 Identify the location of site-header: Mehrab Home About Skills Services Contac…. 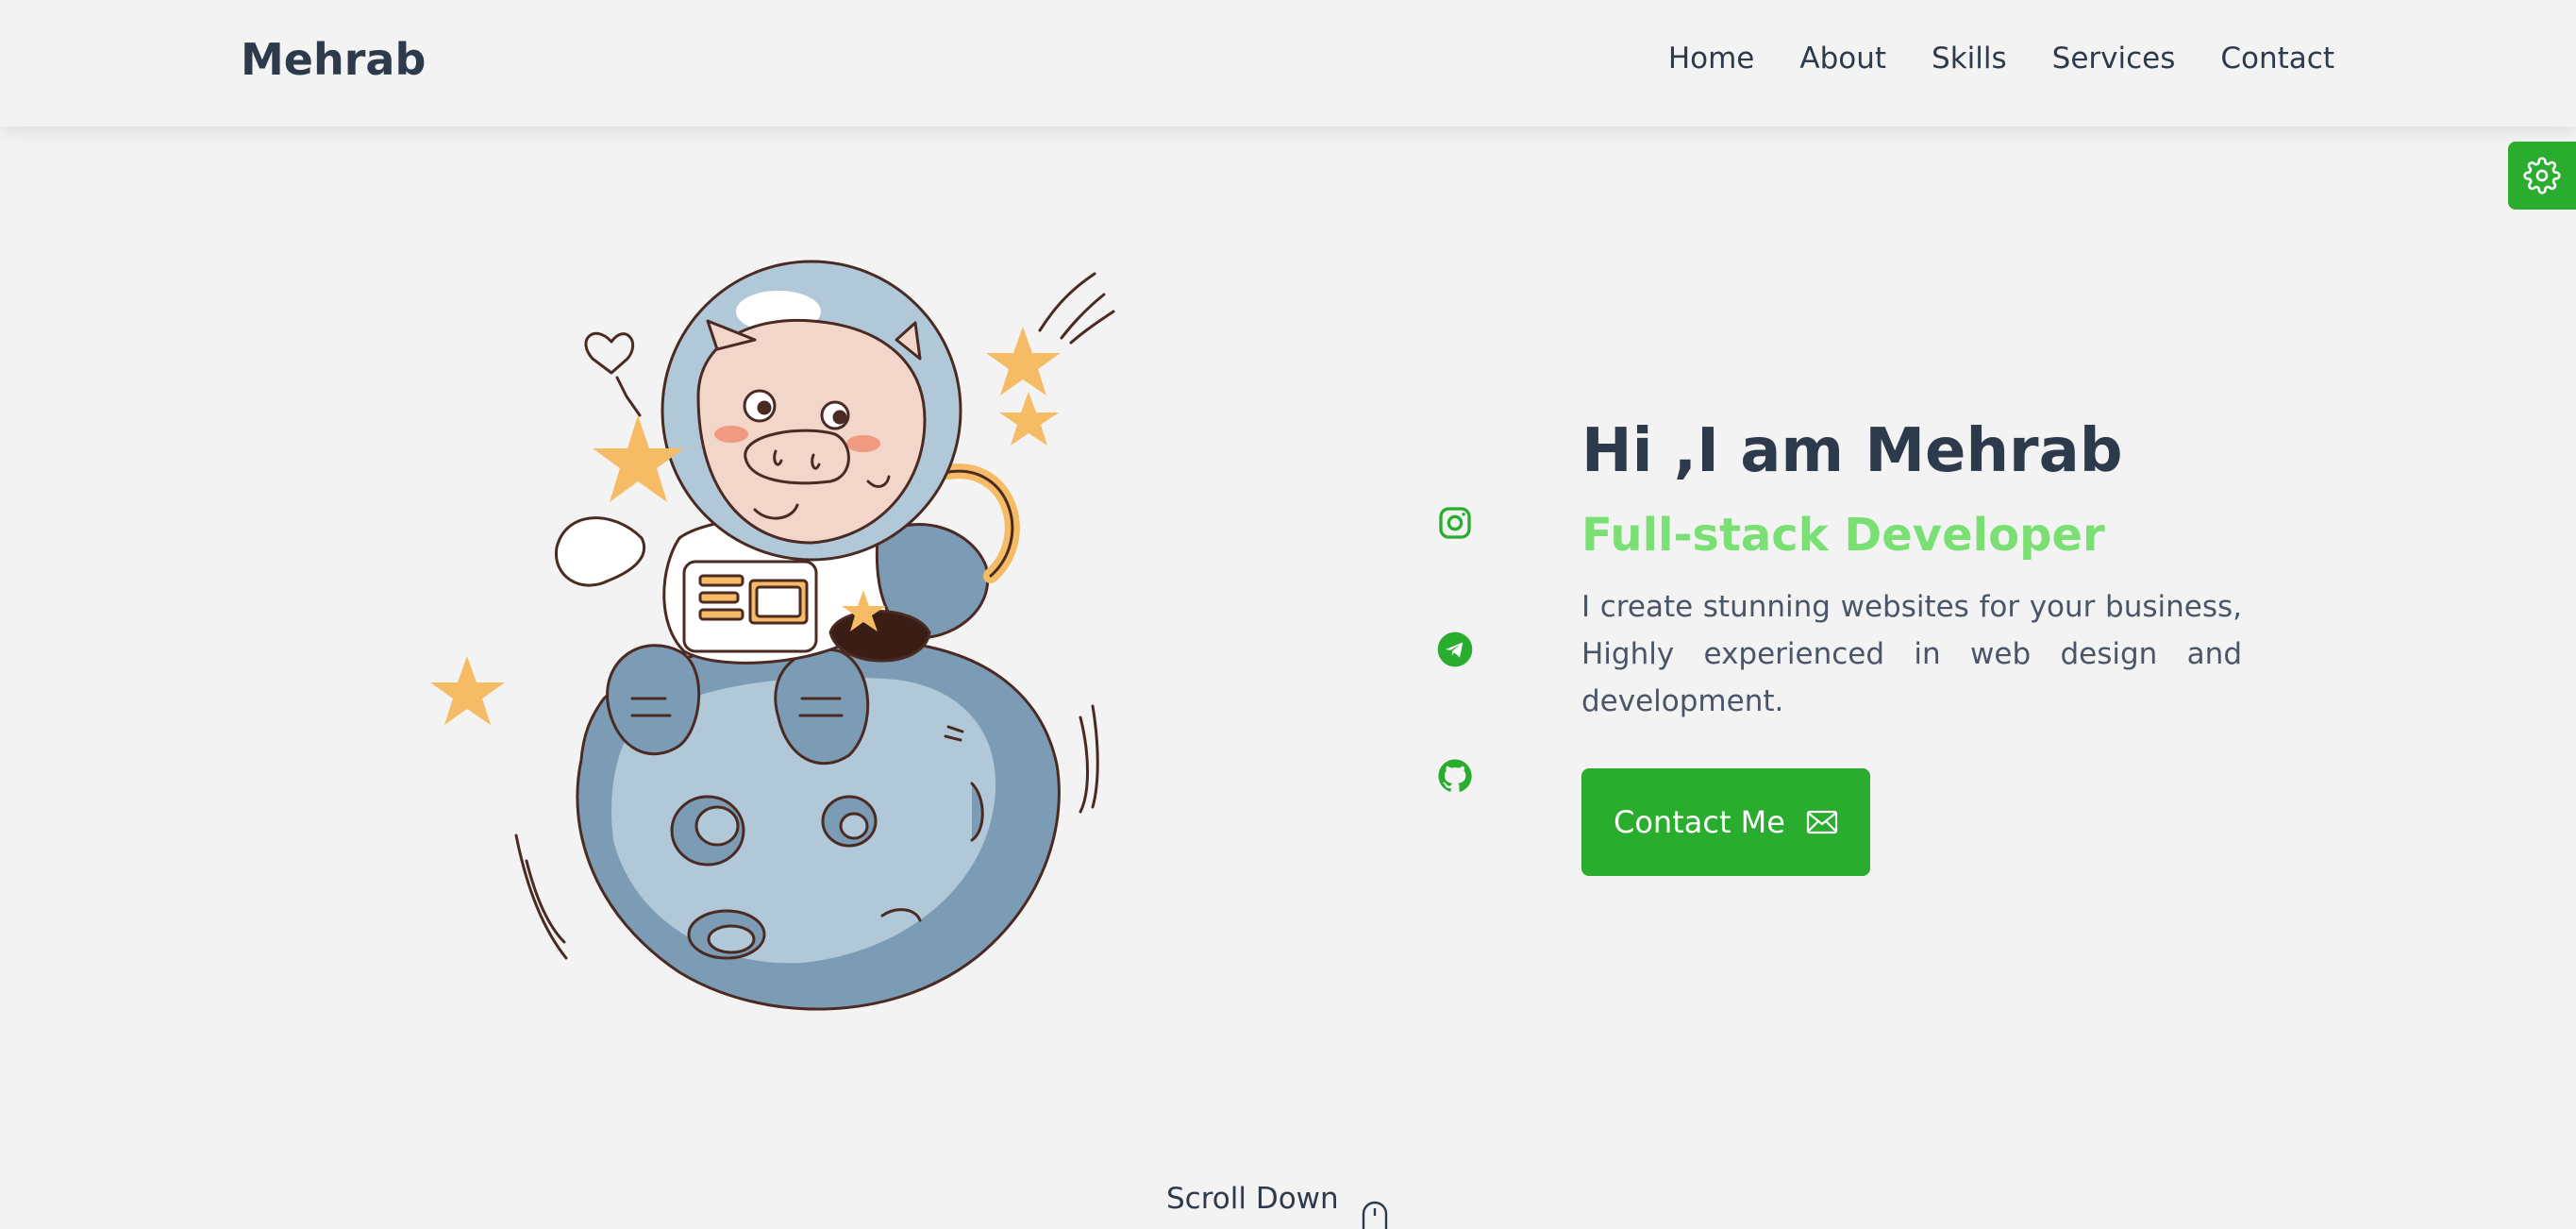
(1288, 63).